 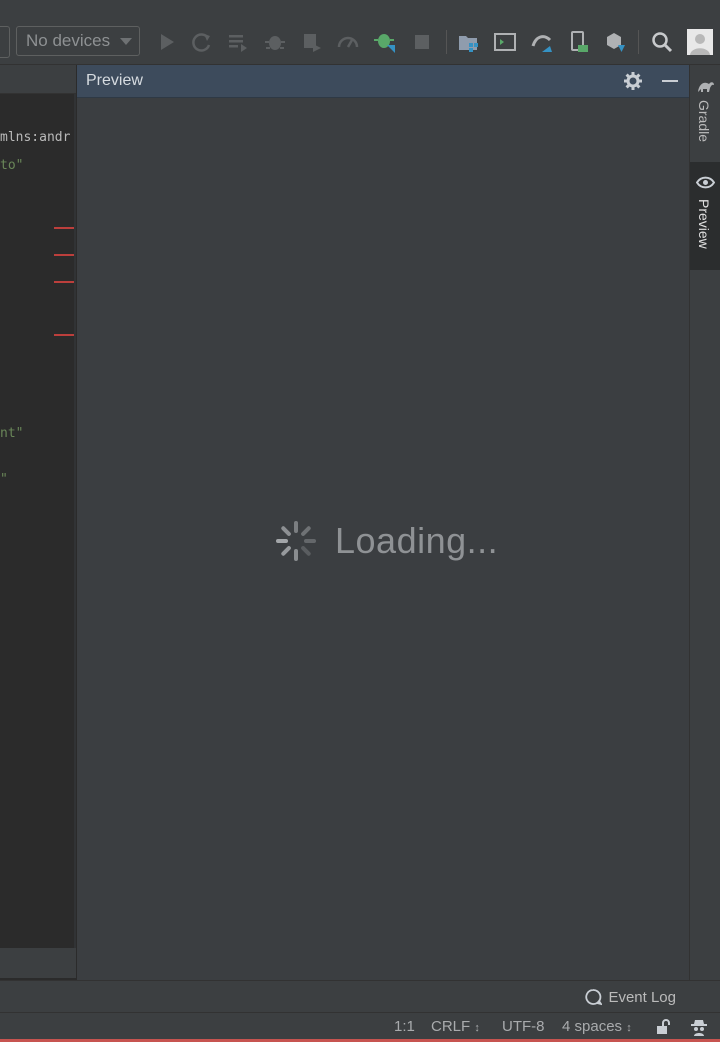 What do you see at coordinates (126, 41) in the screenshot?
I see `chevron-down-icon` at bounding box center [126, 41].